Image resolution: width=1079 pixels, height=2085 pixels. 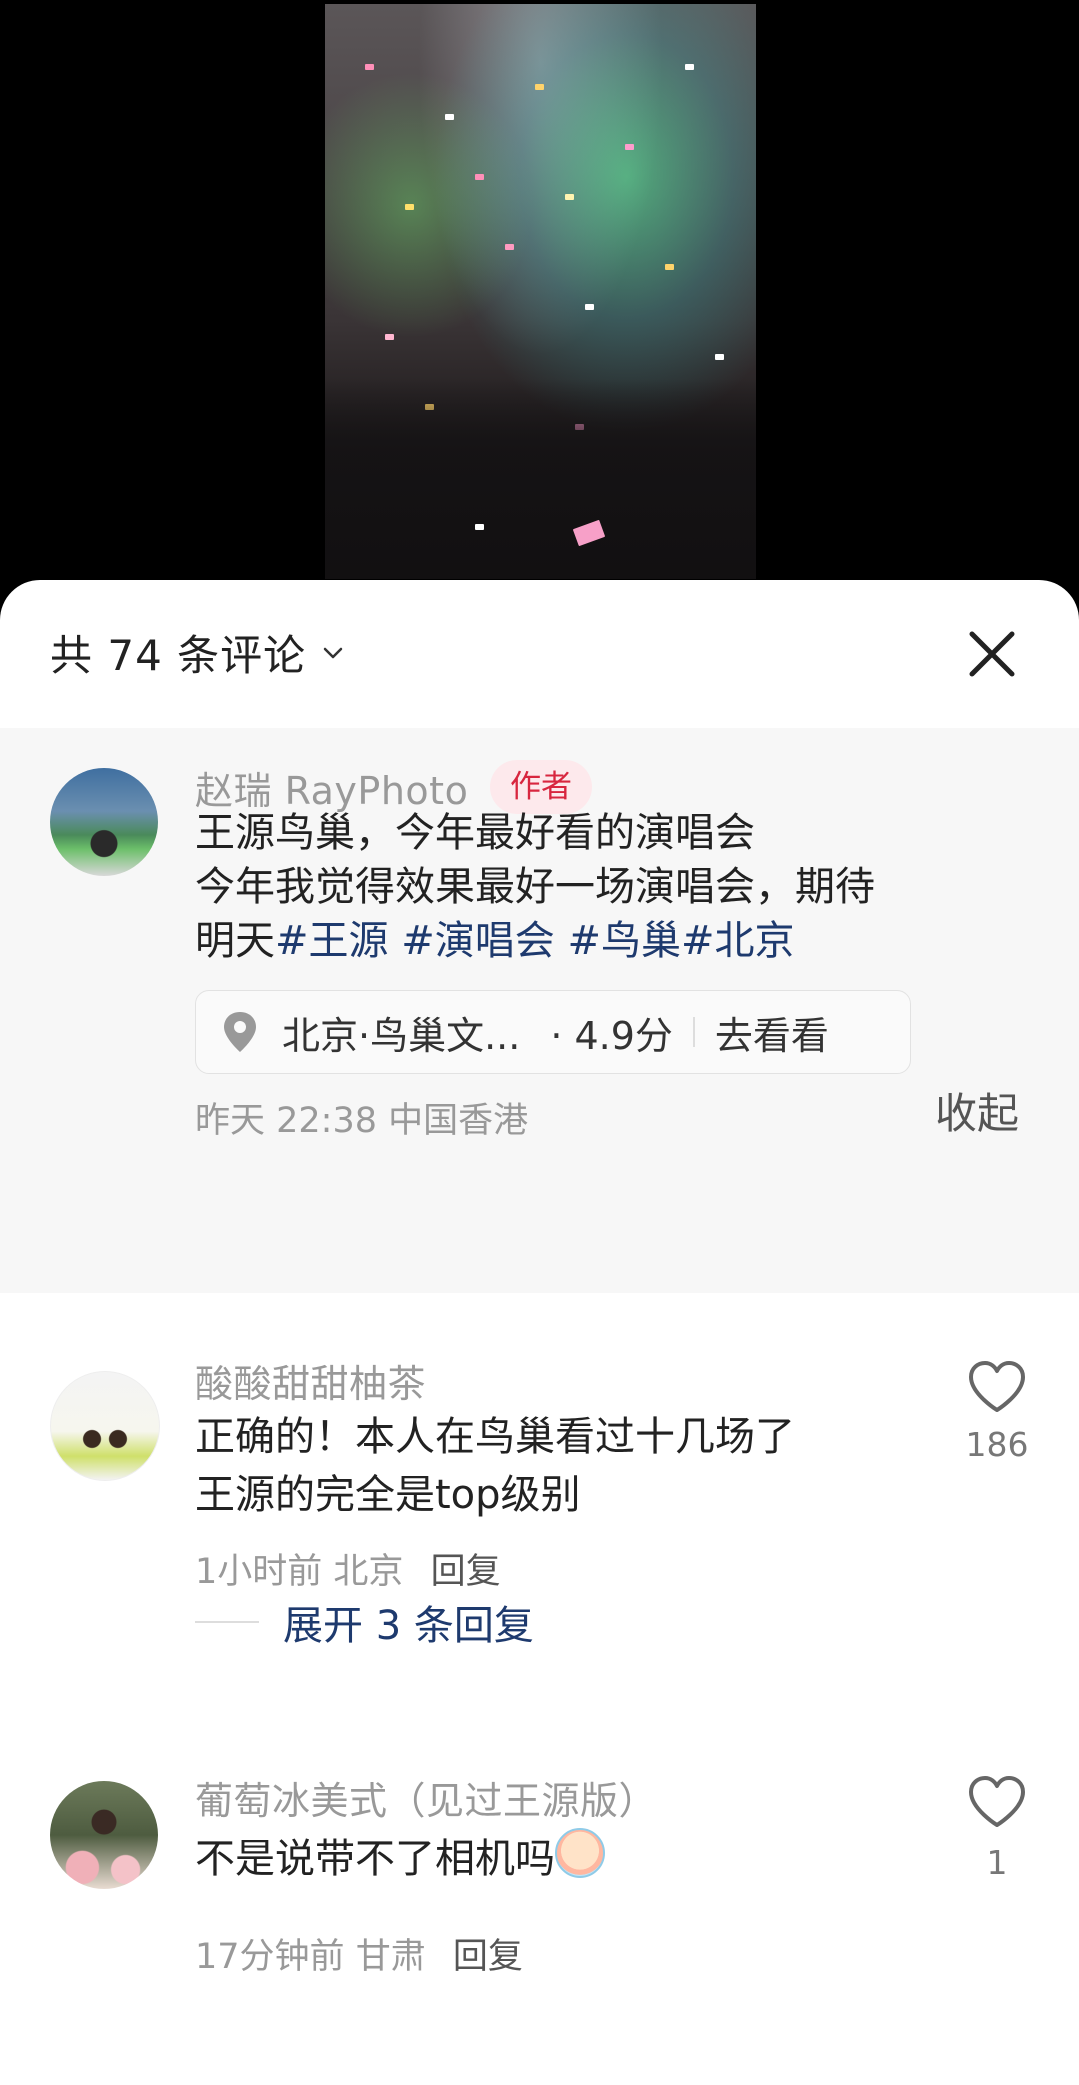 What do you see at coordinates (332, 941) in the screenshot?
I see `hashtag-link: #王源` at bounding box center [332, 941].